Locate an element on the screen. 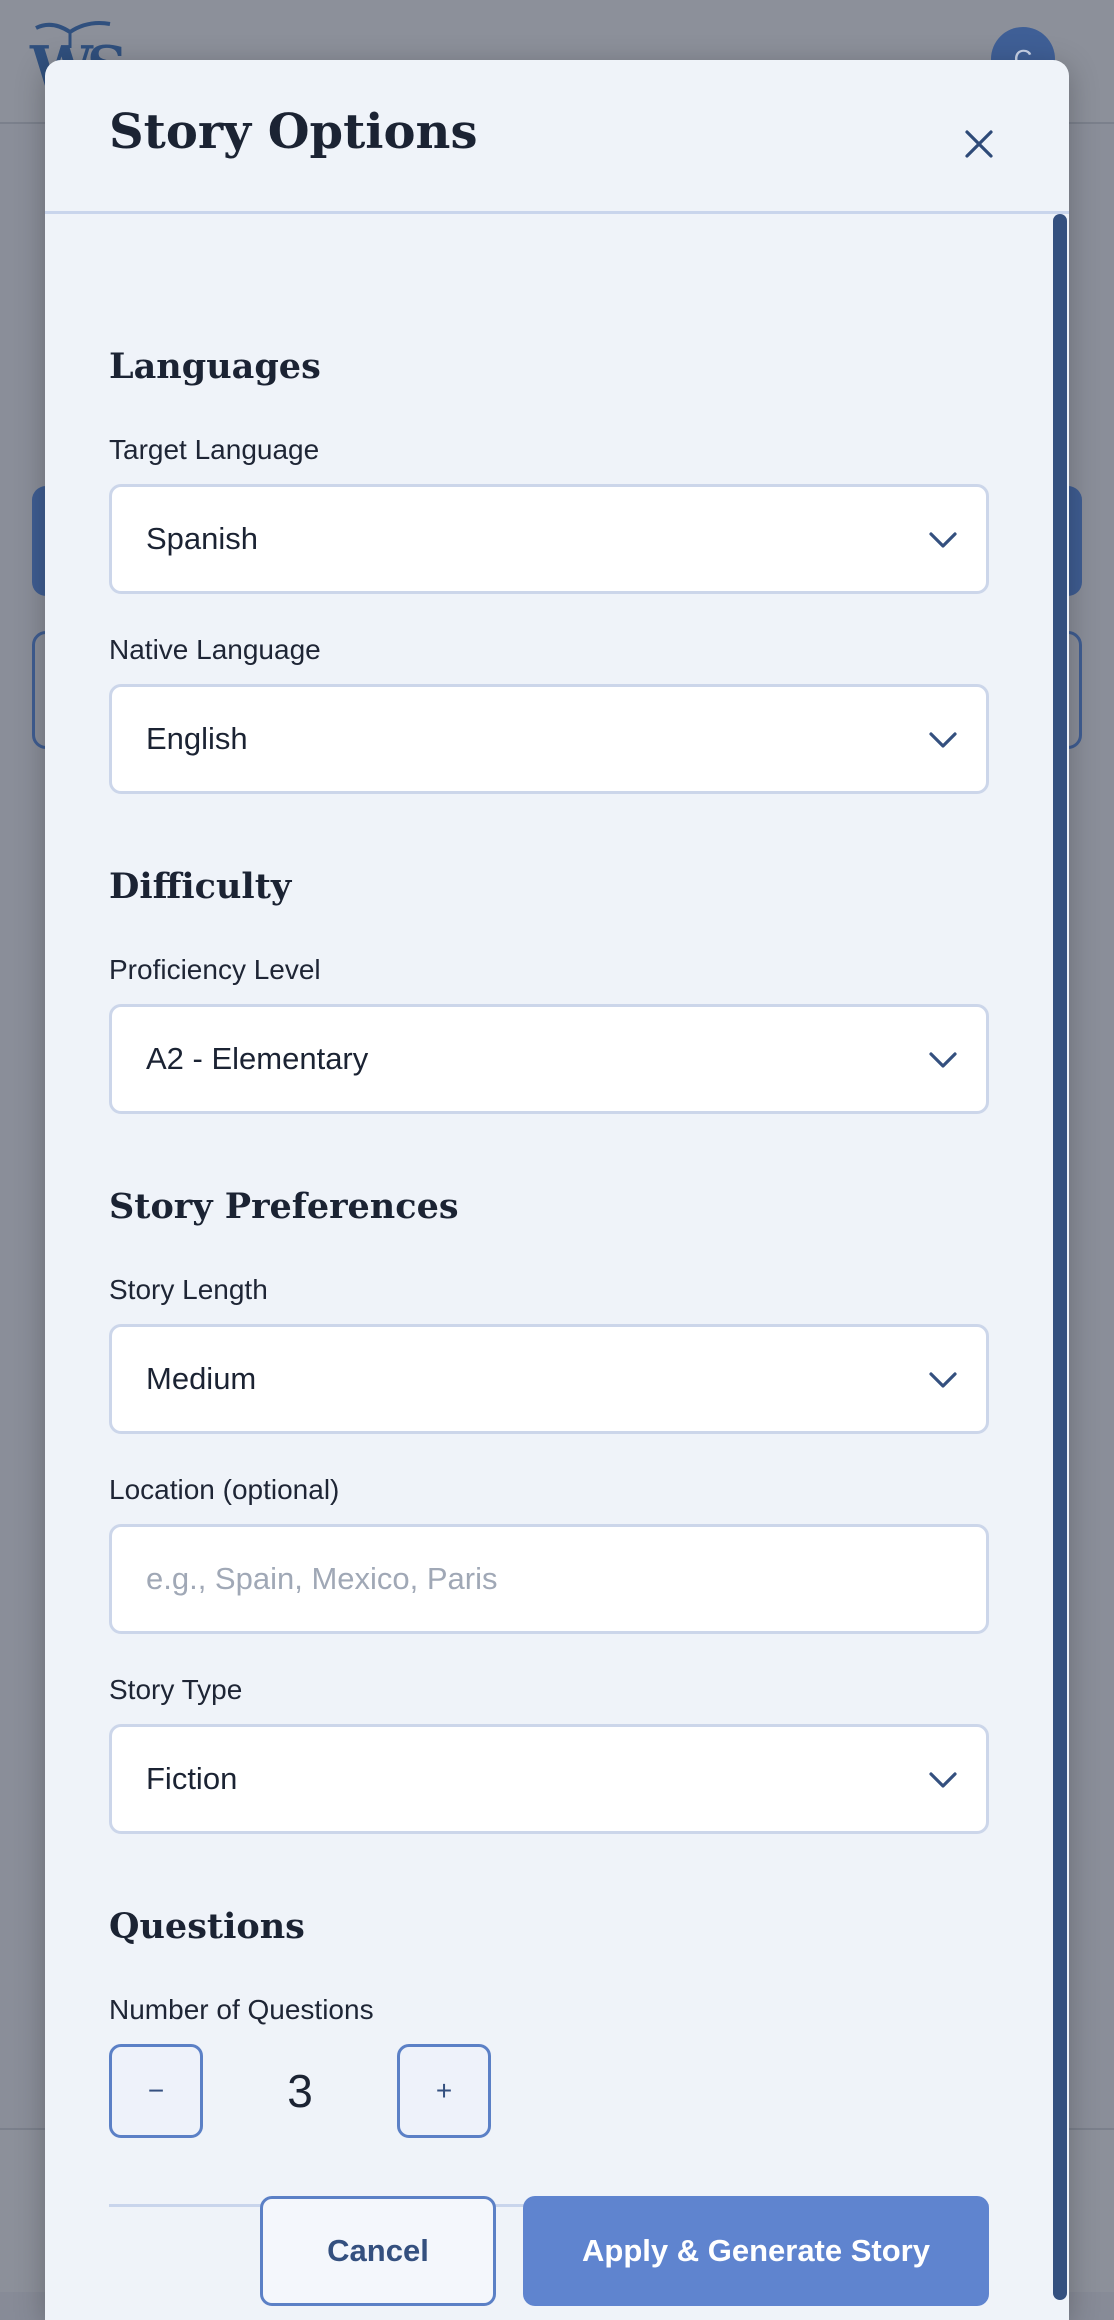  modal-header: Story Options is located at coordinates (557, 137).